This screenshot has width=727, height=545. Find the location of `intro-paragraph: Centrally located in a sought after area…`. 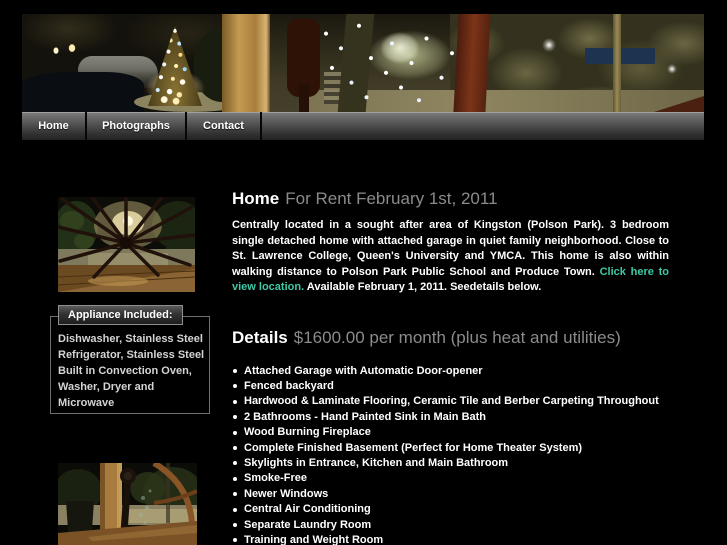

intro-paragraph: Centrally located in a sought after area… is located at coordinates (450, 257).